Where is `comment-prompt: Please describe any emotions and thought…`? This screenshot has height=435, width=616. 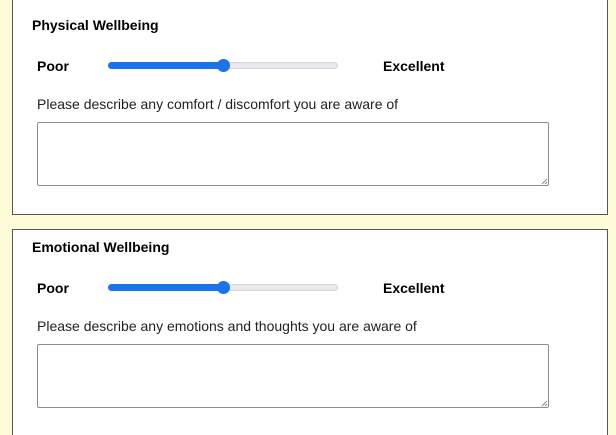
comment-prompt: Please describe any emotions and thought… is located at coordinates (227, 326).